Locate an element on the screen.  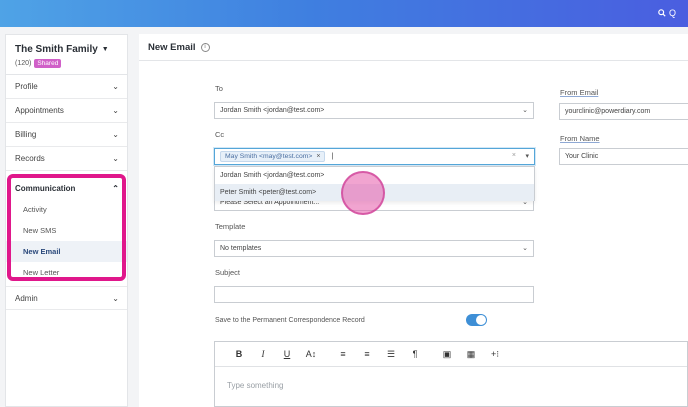
from-name-input: Your Clinic is located at coordinates (623, 156).